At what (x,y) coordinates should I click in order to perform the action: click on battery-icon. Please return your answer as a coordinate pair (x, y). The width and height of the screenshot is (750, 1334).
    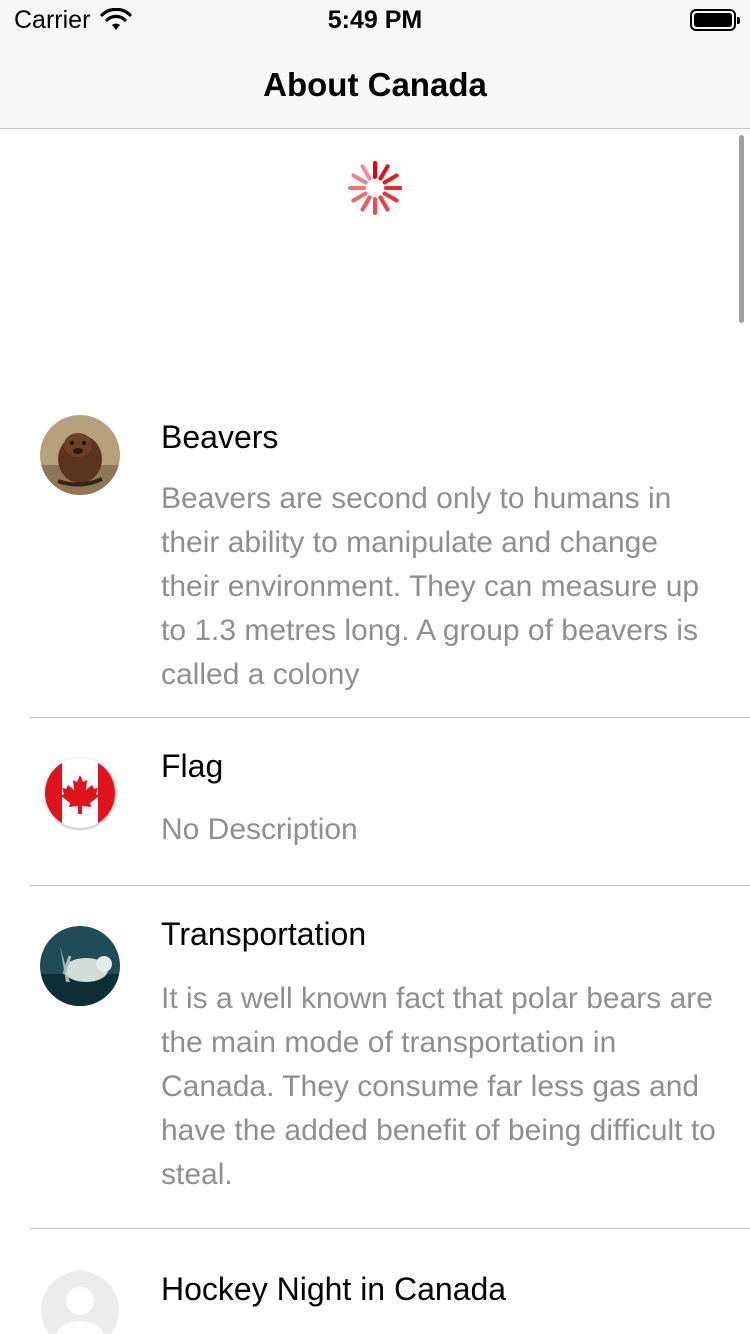
    Looking at the image, I should click on (715, 20).